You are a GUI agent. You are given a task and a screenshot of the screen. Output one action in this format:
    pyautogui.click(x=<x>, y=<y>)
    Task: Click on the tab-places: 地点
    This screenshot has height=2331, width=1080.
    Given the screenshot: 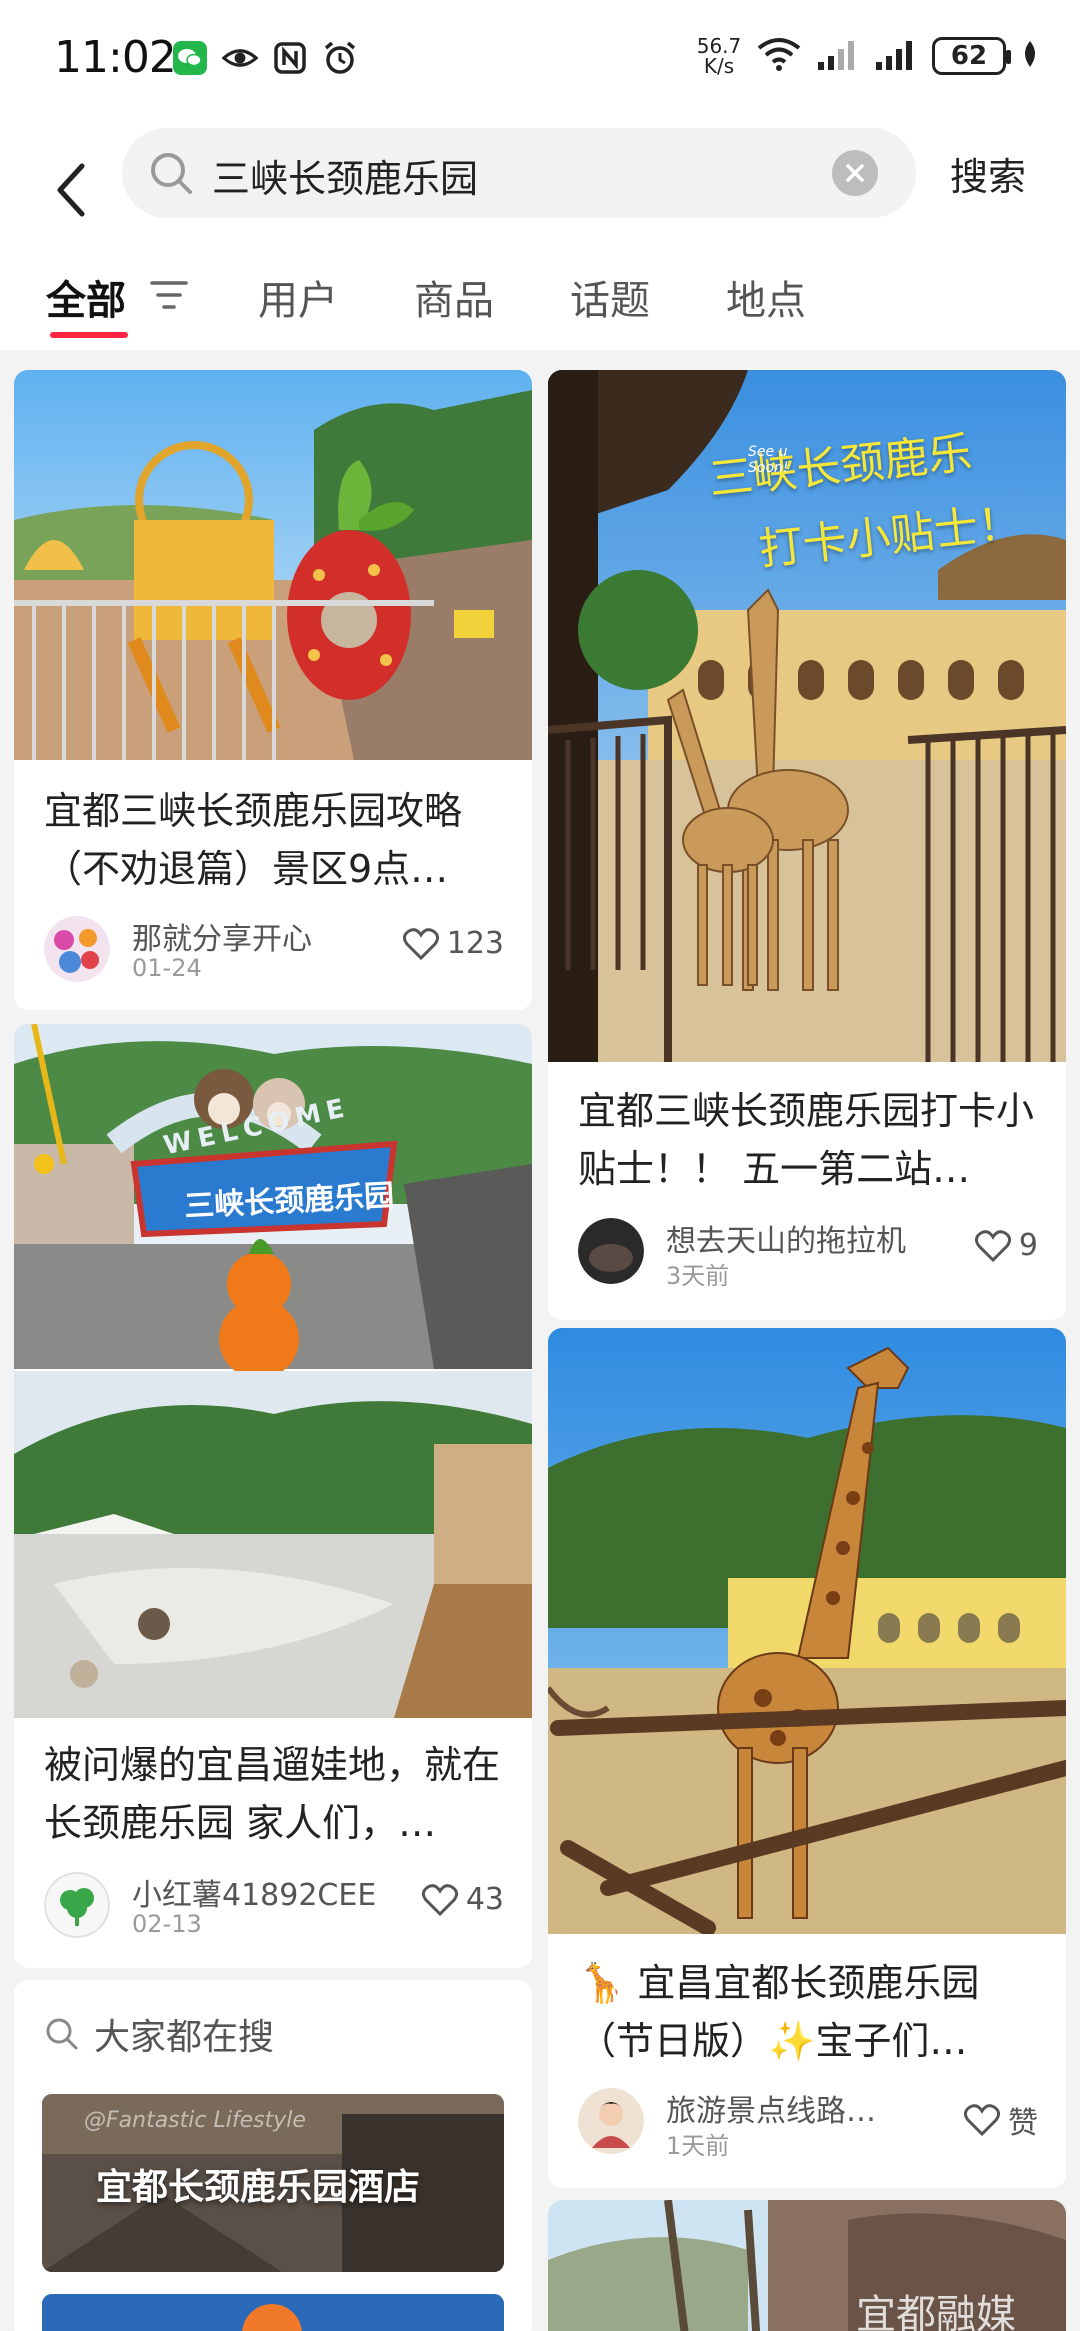 What is the action you would take?
    pyautogui.click(x=766, y=297)
    